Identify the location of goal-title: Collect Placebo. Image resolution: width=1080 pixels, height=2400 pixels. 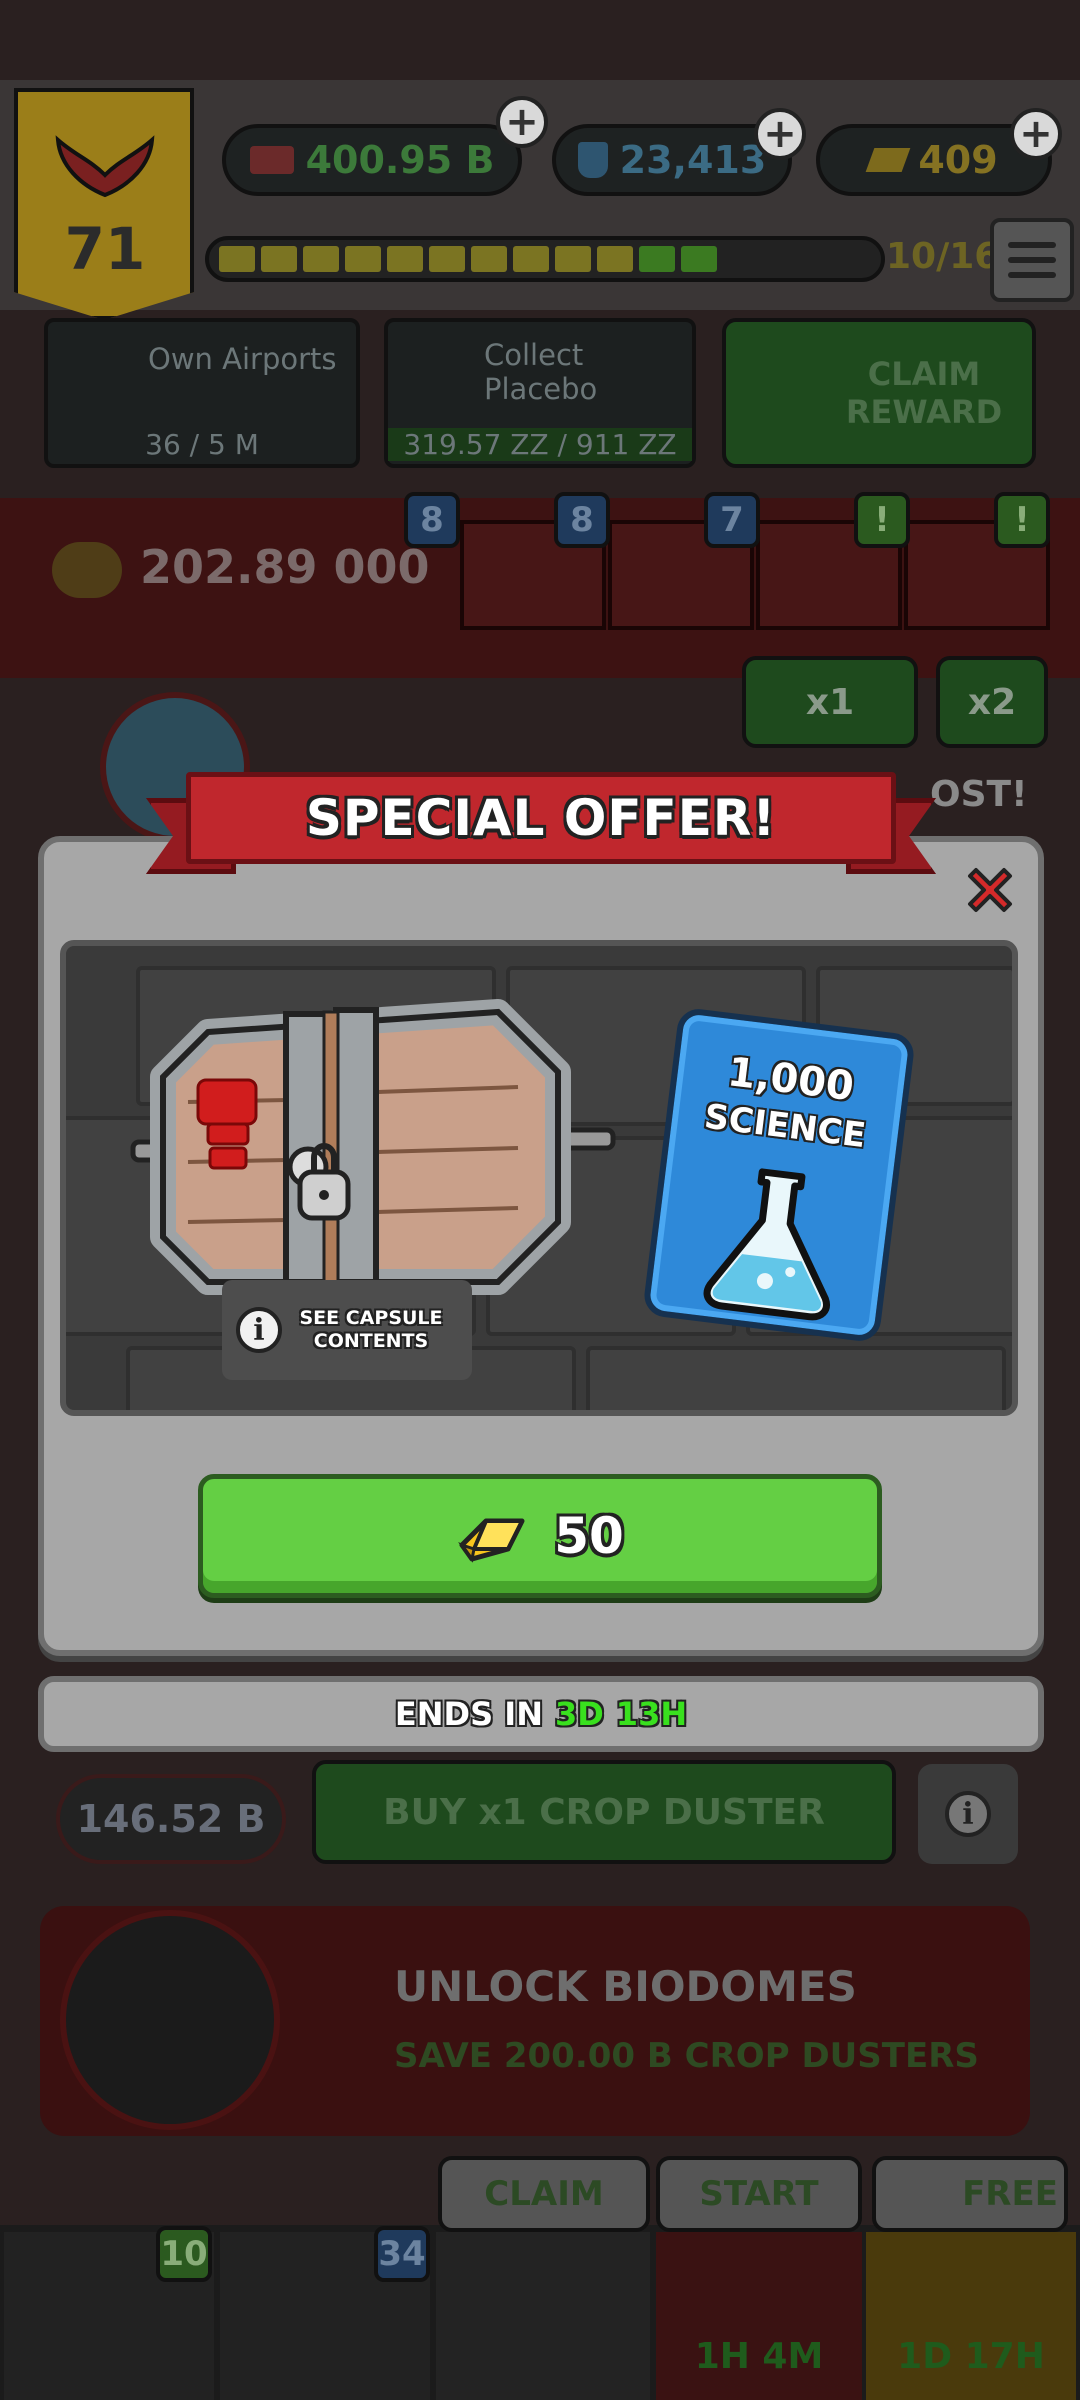
(541, 372).